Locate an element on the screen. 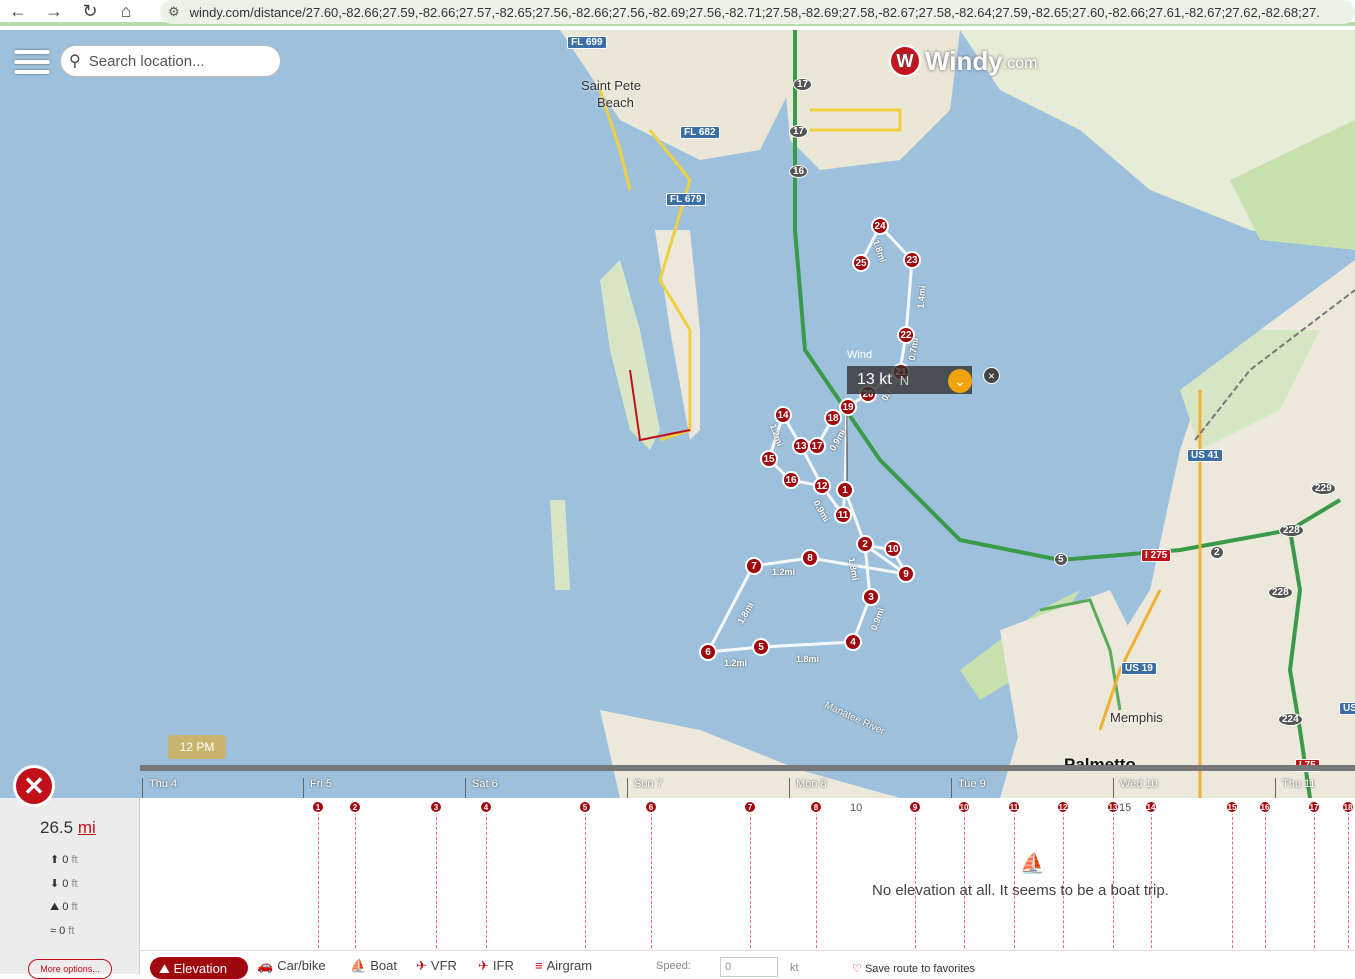  timeline-day: Wed 10 is located at coordinates (1135, 788).